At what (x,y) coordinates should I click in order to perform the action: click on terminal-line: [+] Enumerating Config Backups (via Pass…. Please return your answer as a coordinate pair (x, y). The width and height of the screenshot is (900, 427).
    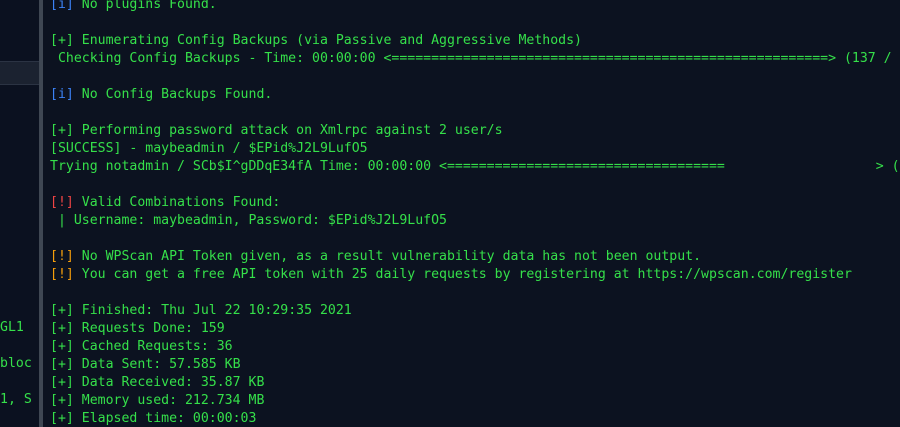
    Looking at the image, I should click on (316, 41).